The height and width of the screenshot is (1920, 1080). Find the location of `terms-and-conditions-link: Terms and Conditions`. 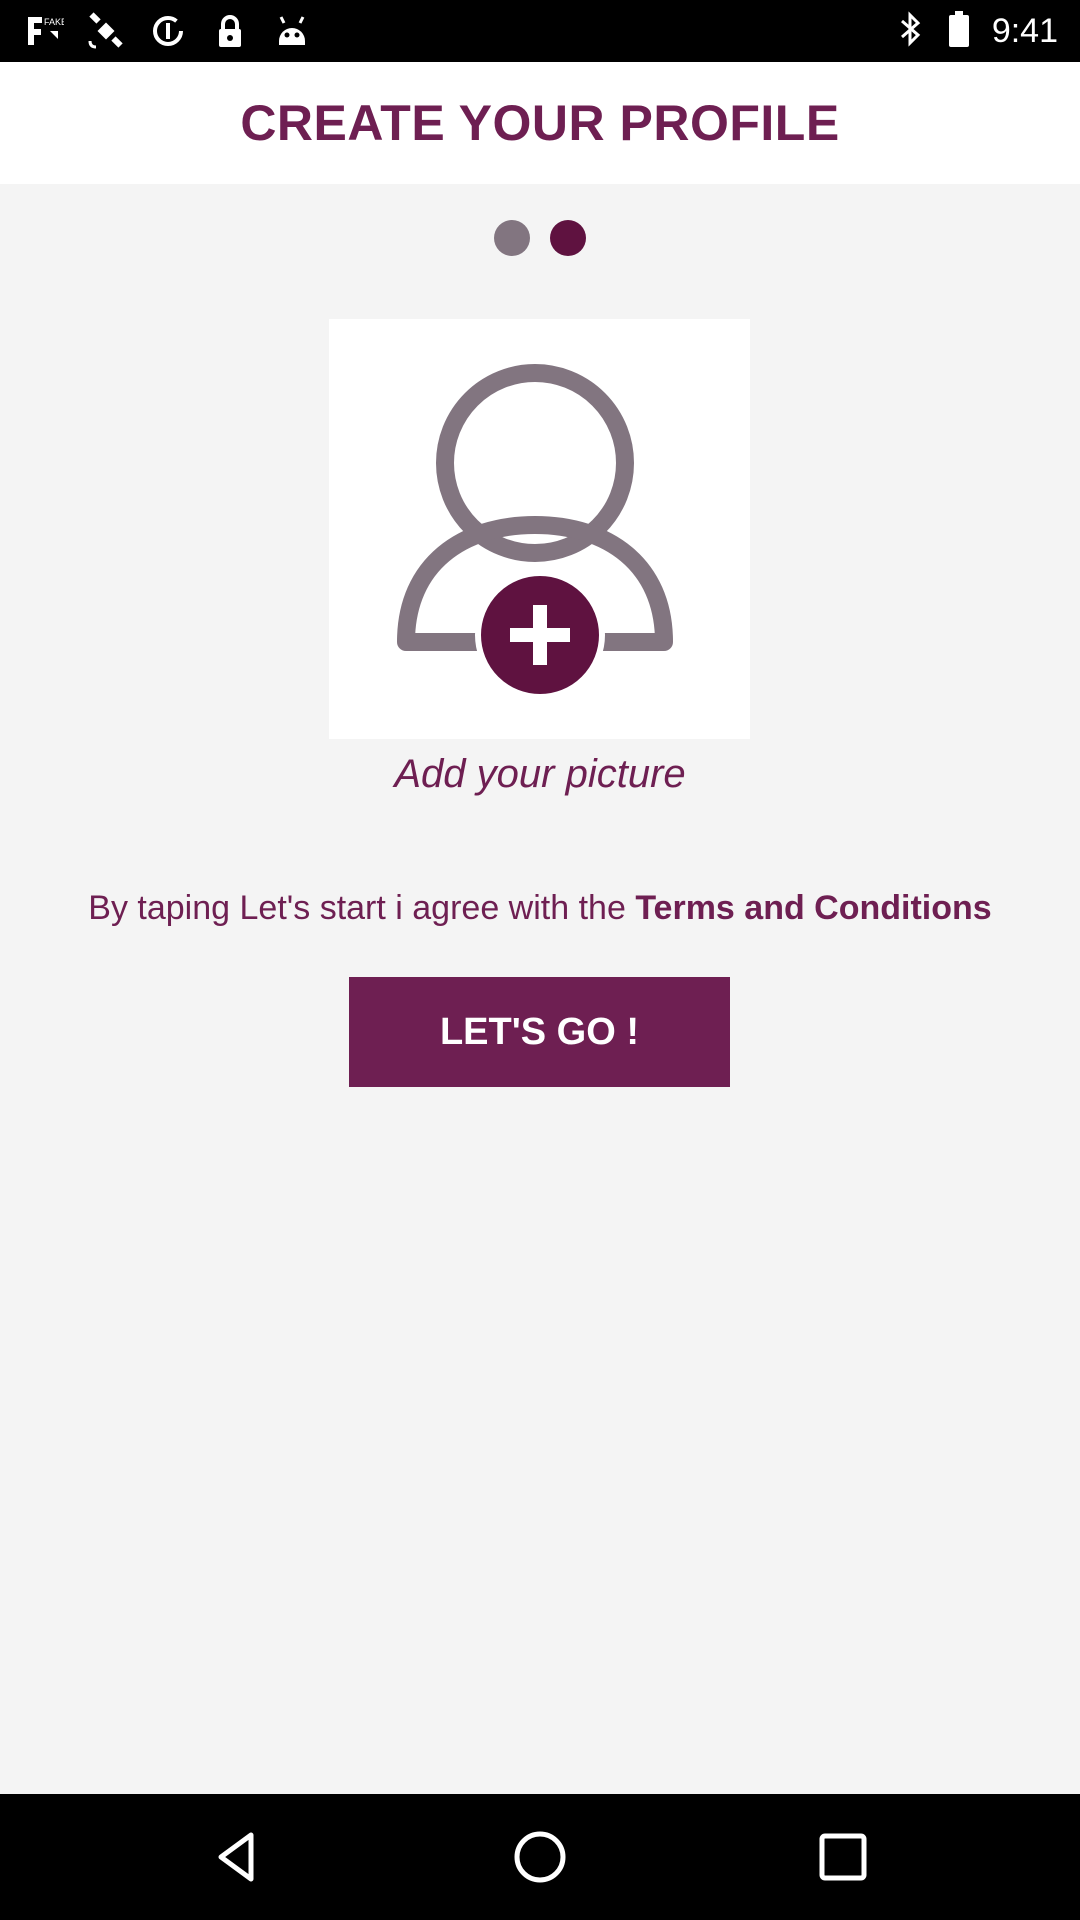

terms-and-conditions-link: Terms and Conditions is located at coordinates (813, 908).